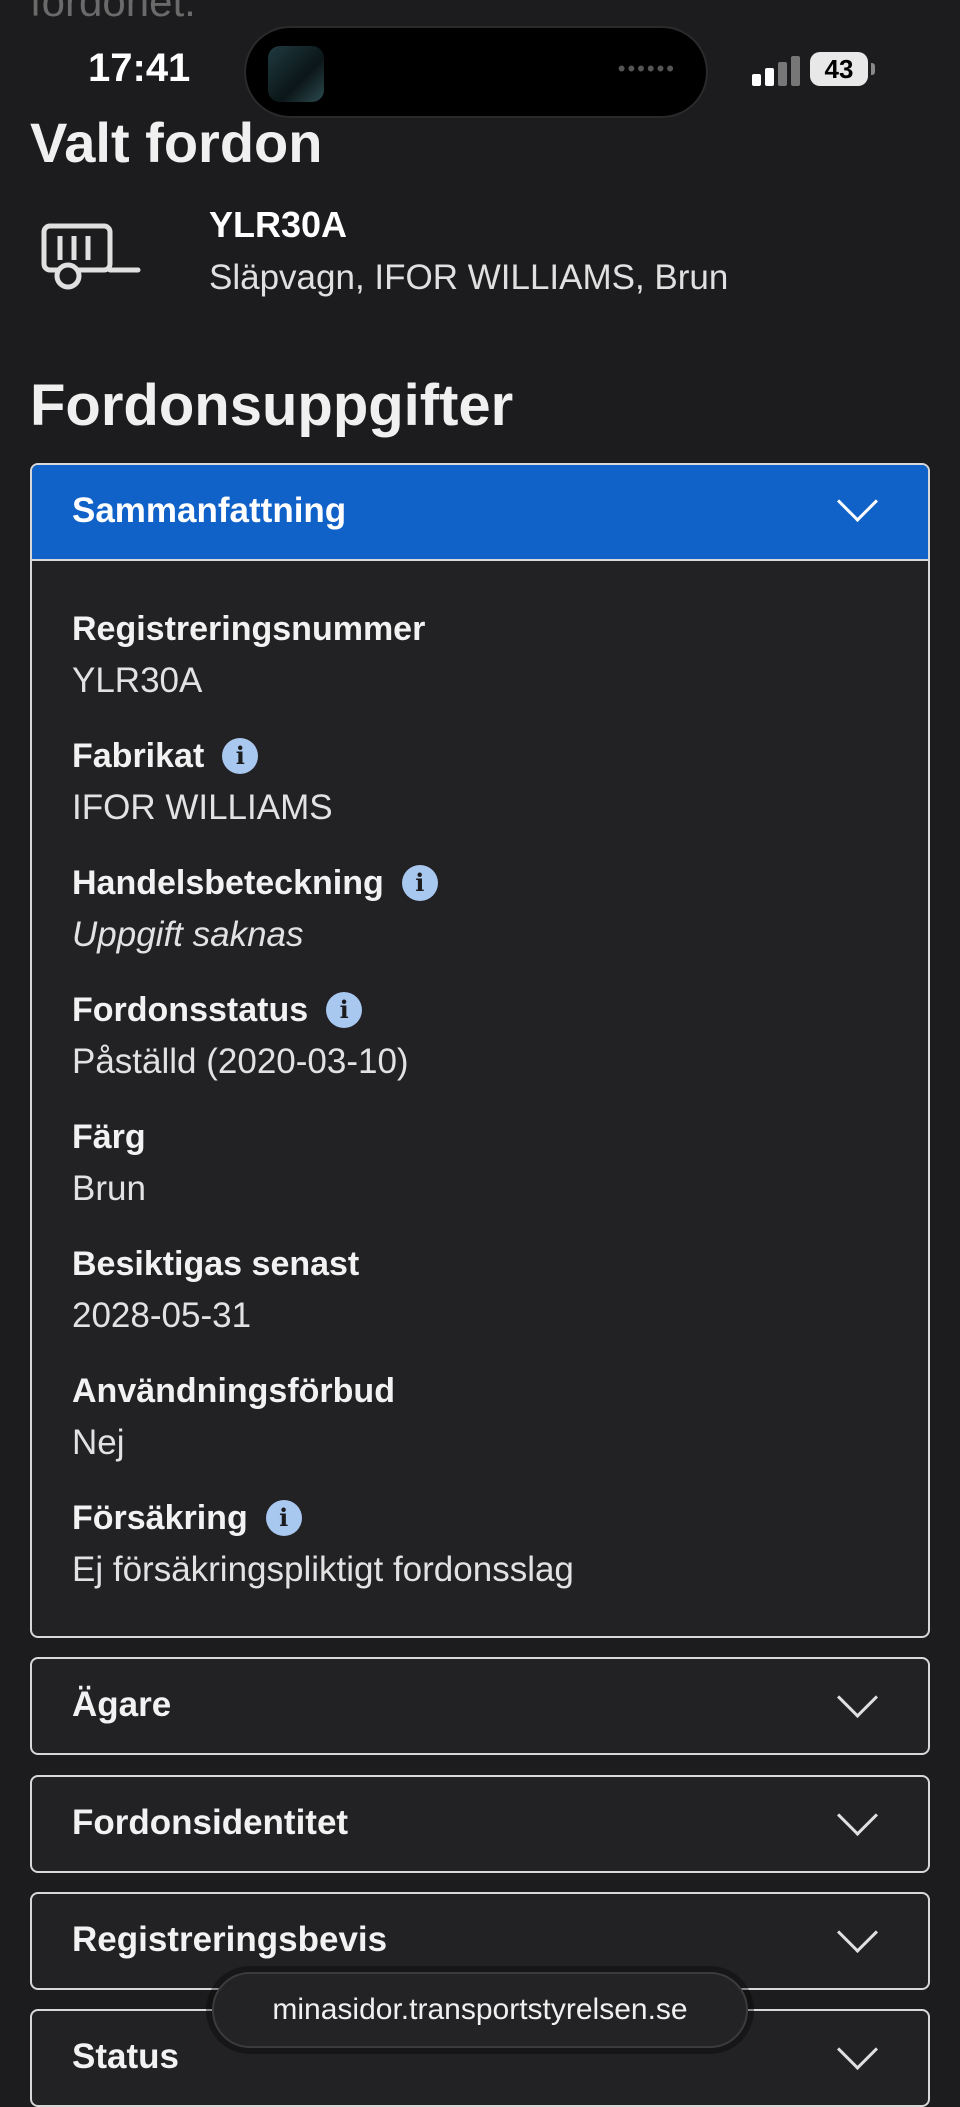 This screenshot has width=960, height=2107. What do you see at coordinates (210, 1822) in the screenshot?
I see `accordion-title: Fordonsidentitet` at bounding box center [210, 1822].